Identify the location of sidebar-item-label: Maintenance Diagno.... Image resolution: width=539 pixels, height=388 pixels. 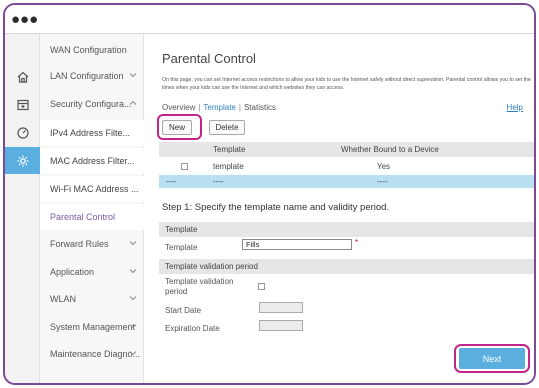
(95, 354).